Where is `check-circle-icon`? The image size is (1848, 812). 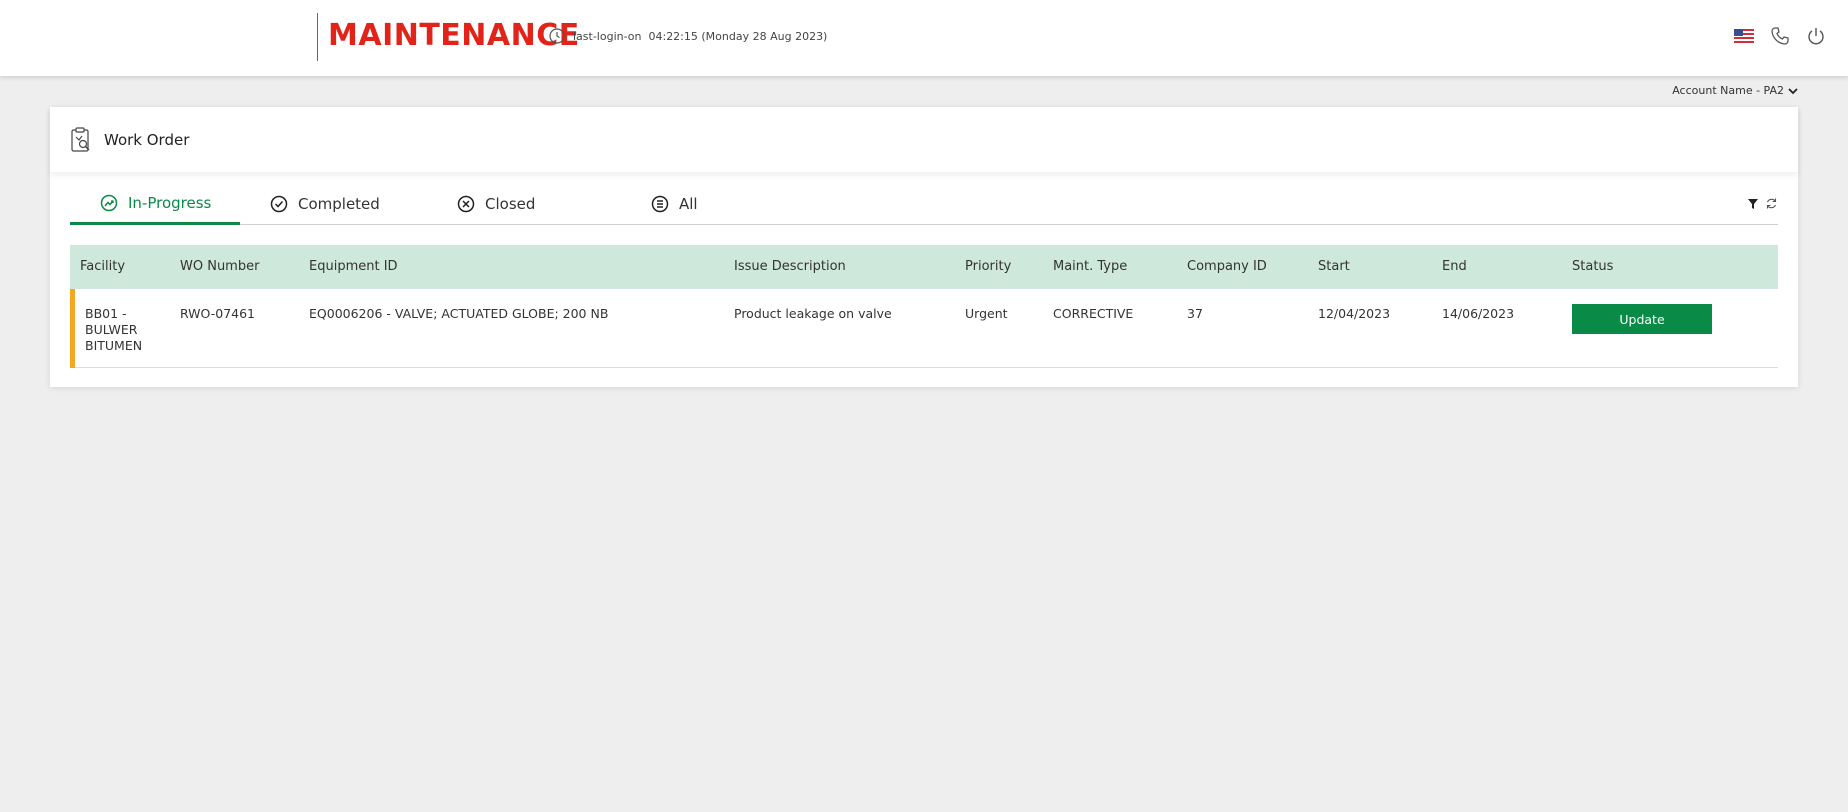 check-circle-icon is located at coordinates (279, 204).